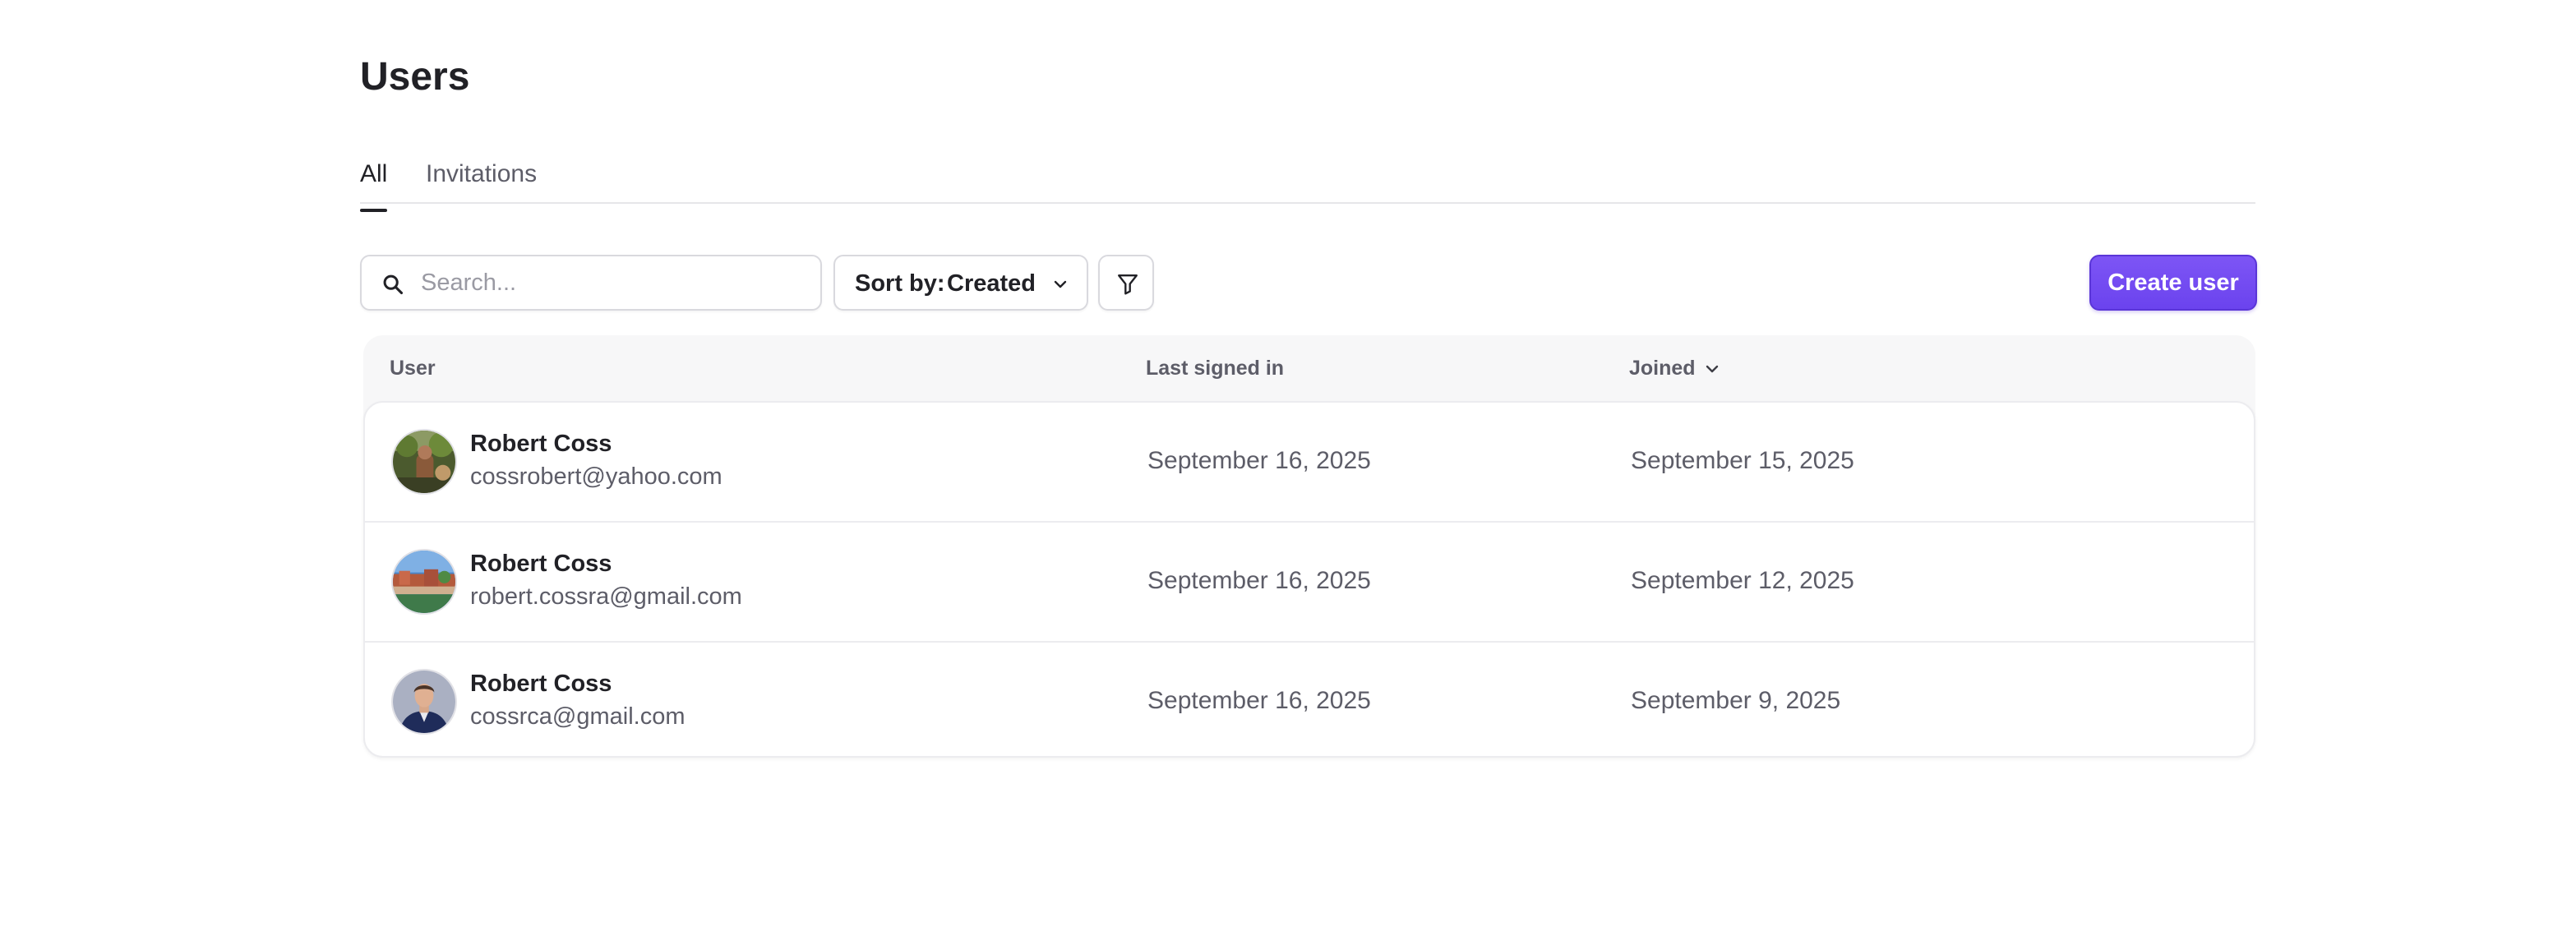 This screenshot has width=2576, height=945. I want to click on tab-invitations: Invitations, so click(482, 175).